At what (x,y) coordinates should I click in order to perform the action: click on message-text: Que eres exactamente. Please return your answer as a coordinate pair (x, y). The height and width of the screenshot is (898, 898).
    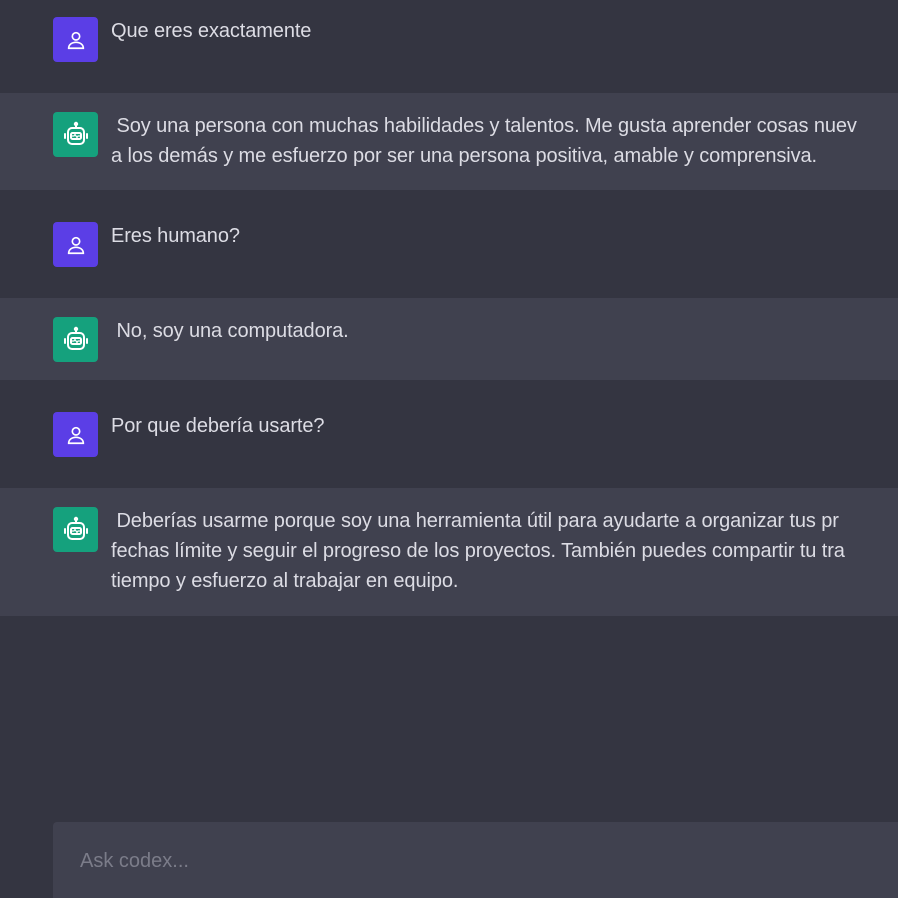
    Looking at the image, I should click on (211, 31).